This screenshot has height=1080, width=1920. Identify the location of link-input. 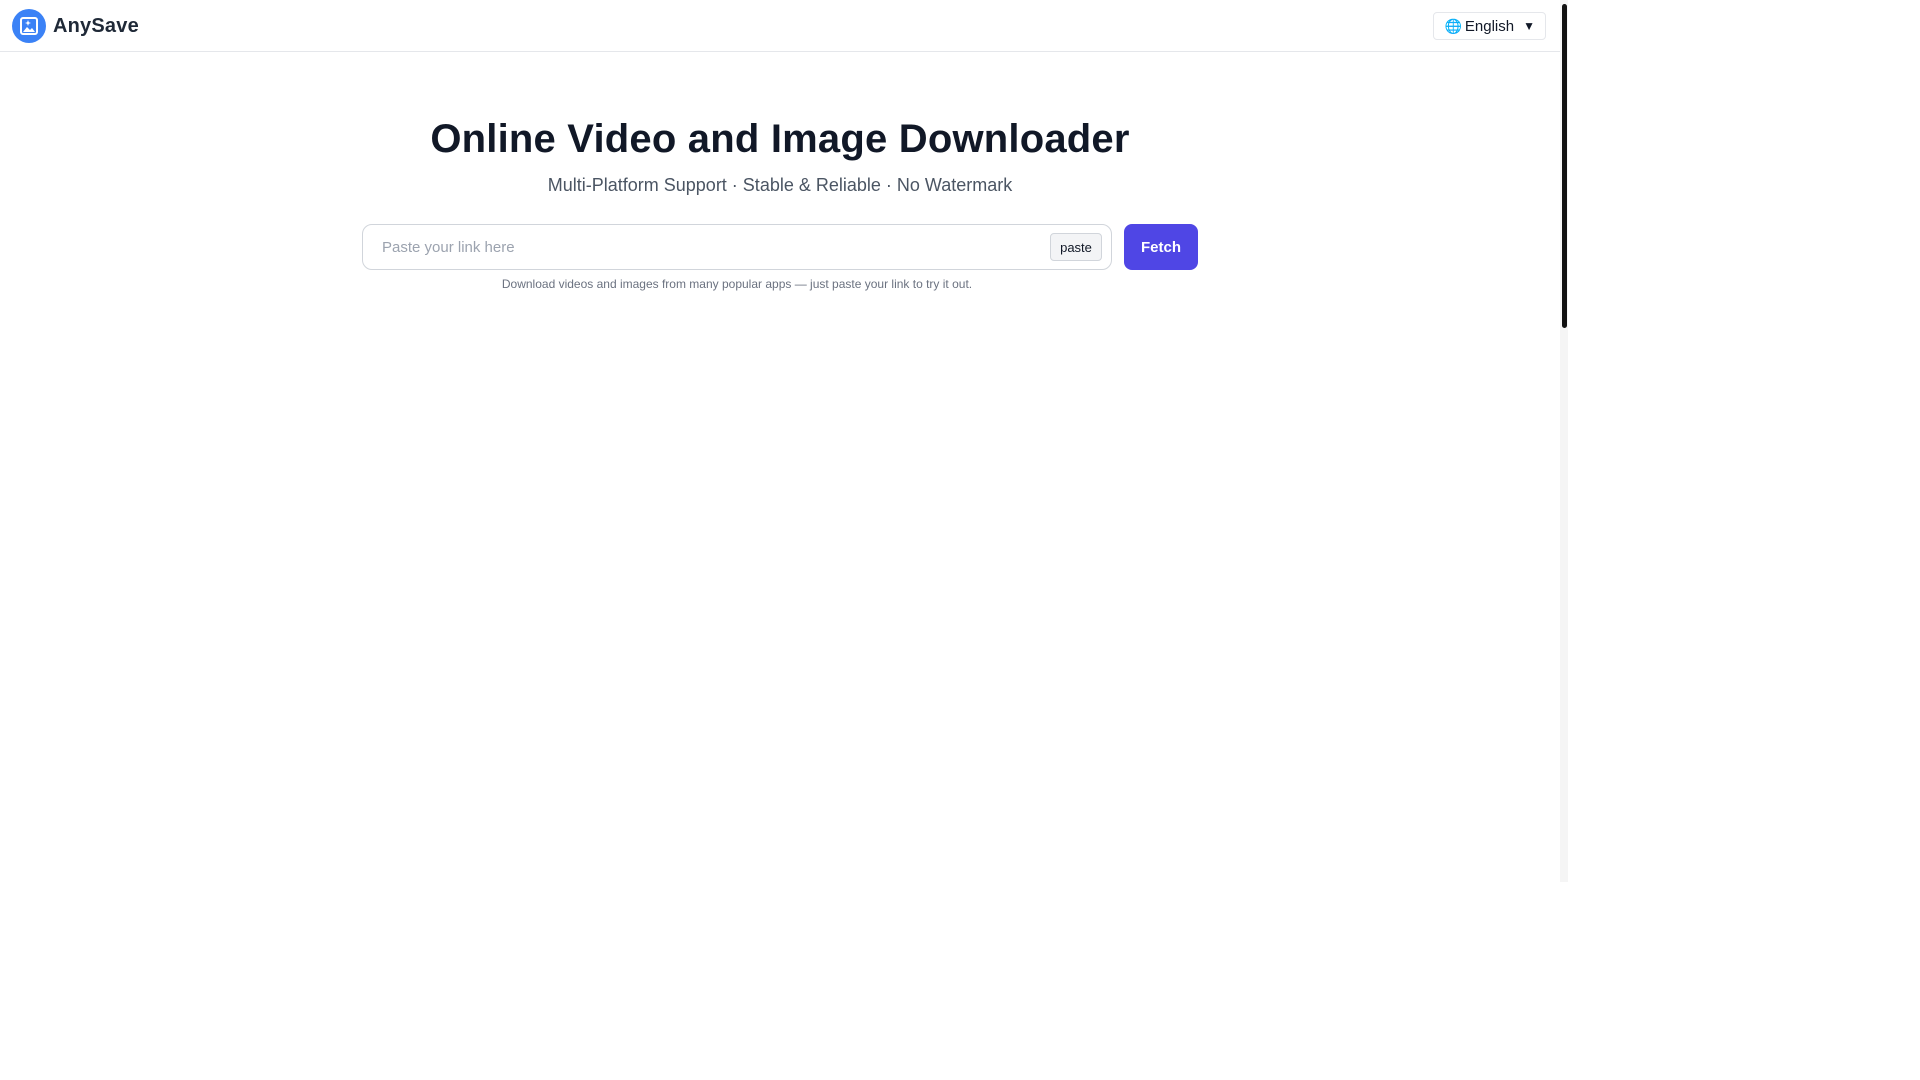
(702, 247).